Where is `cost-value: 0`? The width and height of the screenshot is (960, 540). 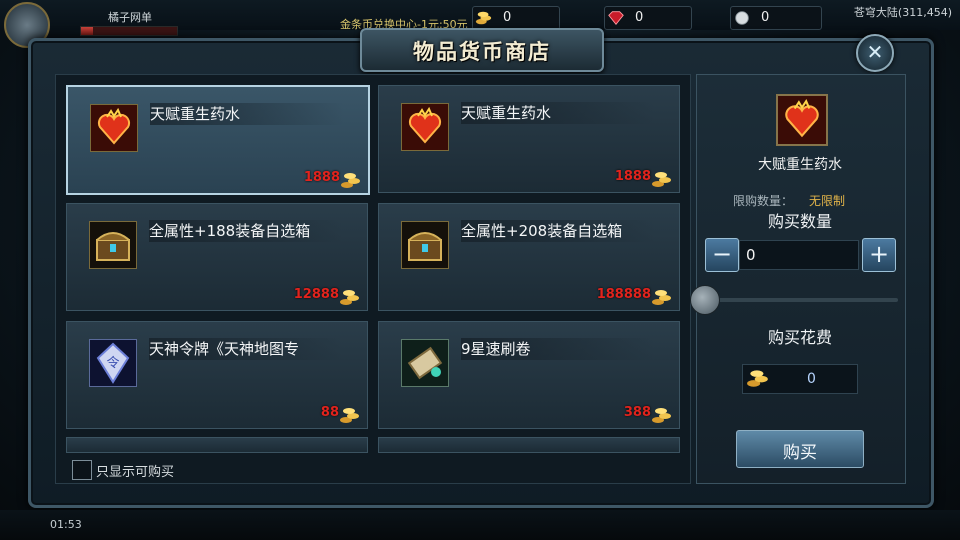 cost-value: 0 is located at coordinates (811, 379).